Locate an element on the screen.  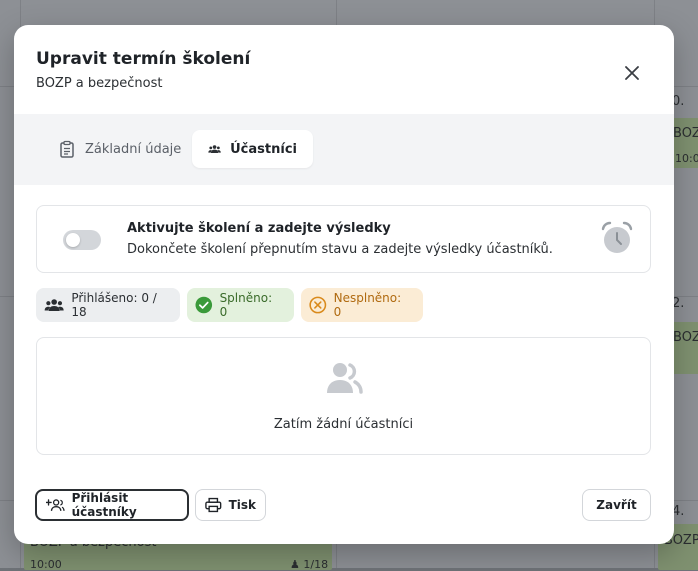
person-icon: ♟ is located at coordinates (295, 564).